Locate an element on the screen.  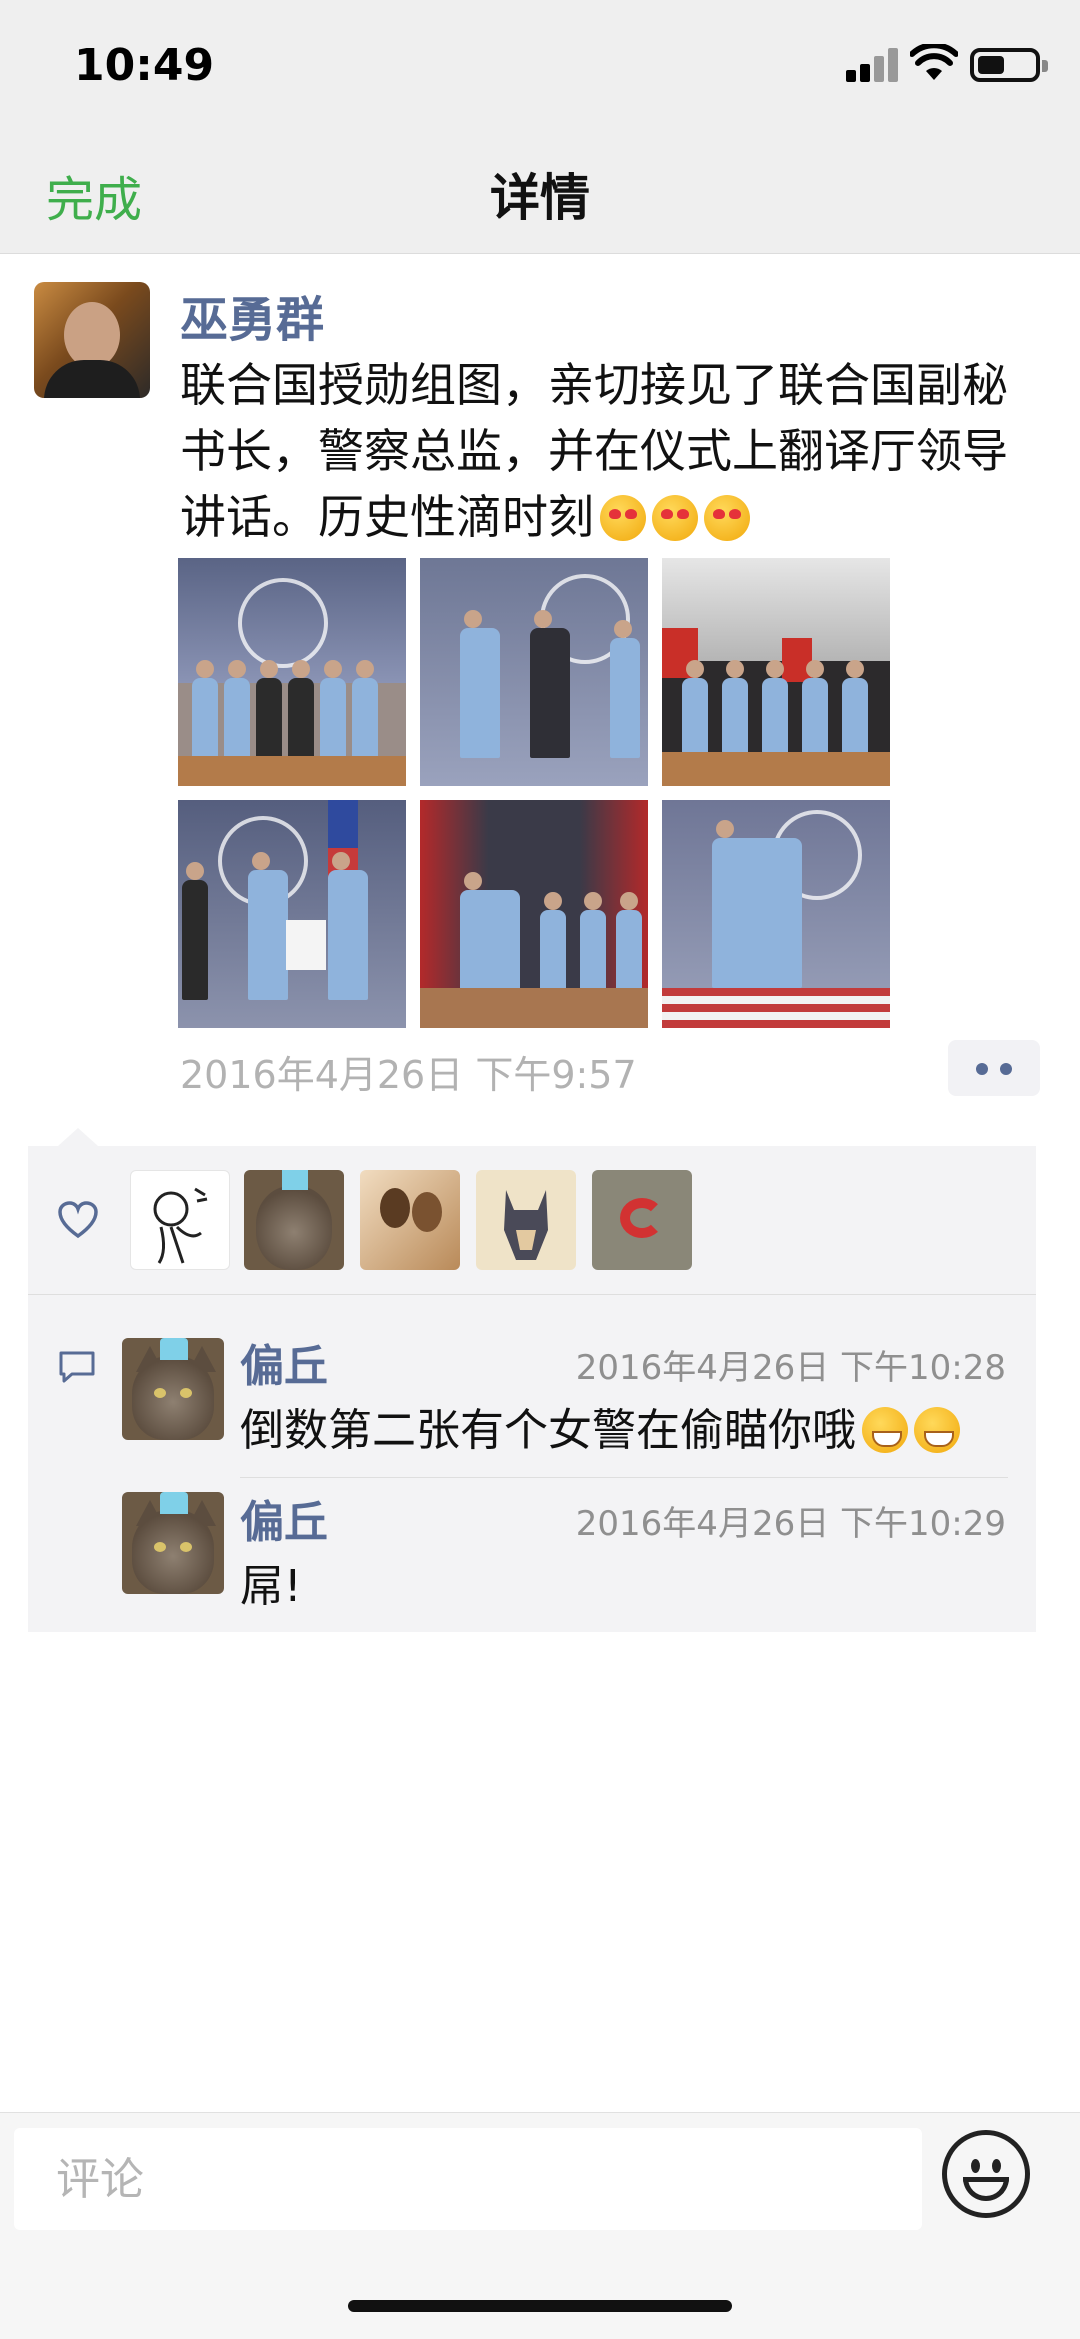
comment-text: 倒数第二张有个女警在偷瞄你哦 is located at coordinates (600, 1426).